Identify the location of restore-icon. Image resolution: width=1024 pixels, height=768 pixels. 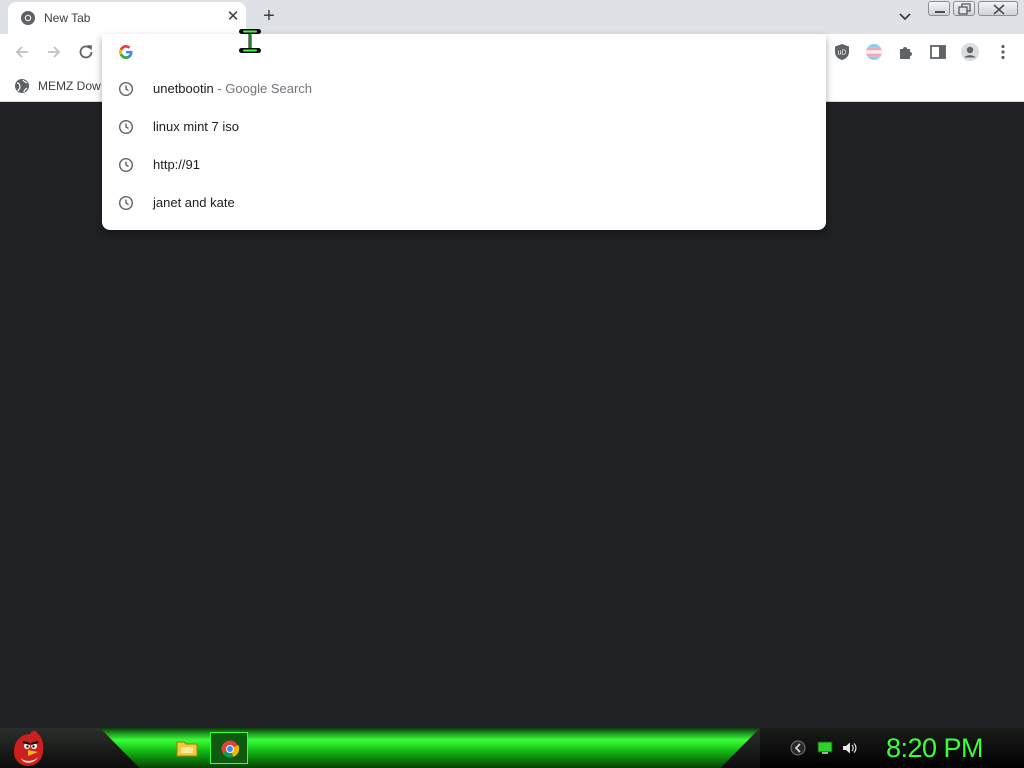
(964, 9).